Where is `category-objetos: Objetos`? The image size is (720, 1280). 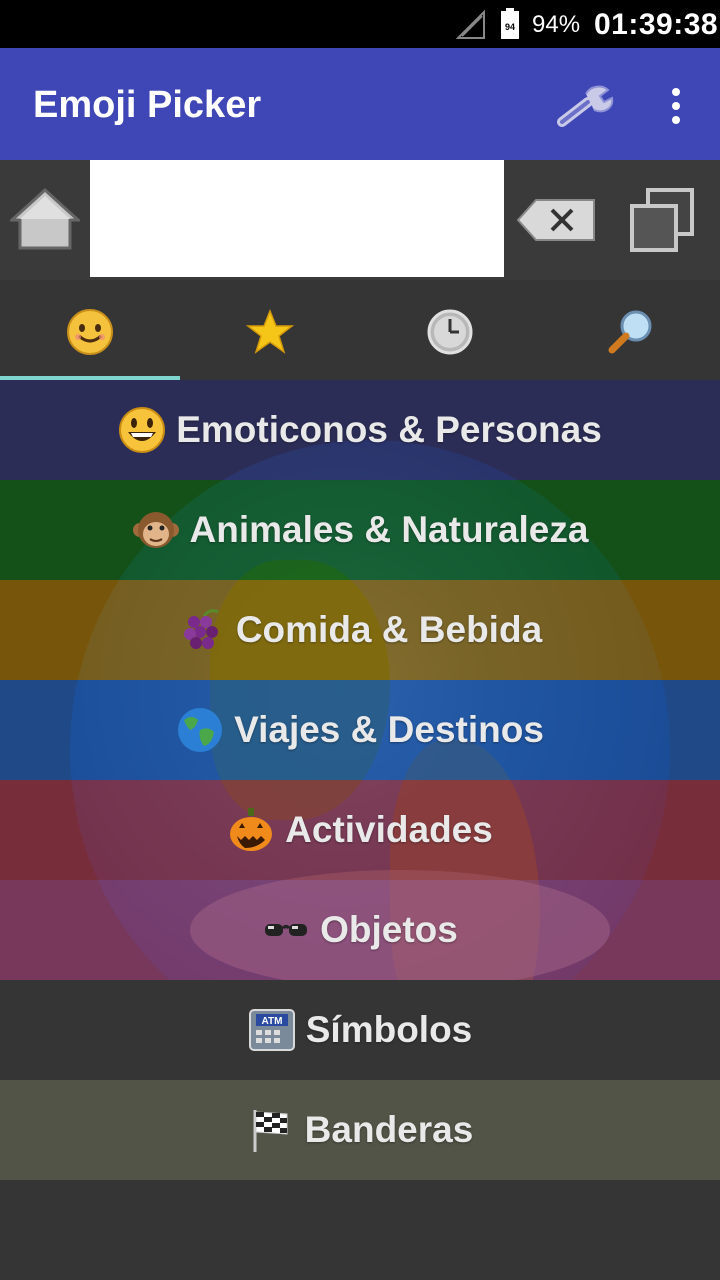 category-objetos: Objetos is located at coordinates (360, 930).